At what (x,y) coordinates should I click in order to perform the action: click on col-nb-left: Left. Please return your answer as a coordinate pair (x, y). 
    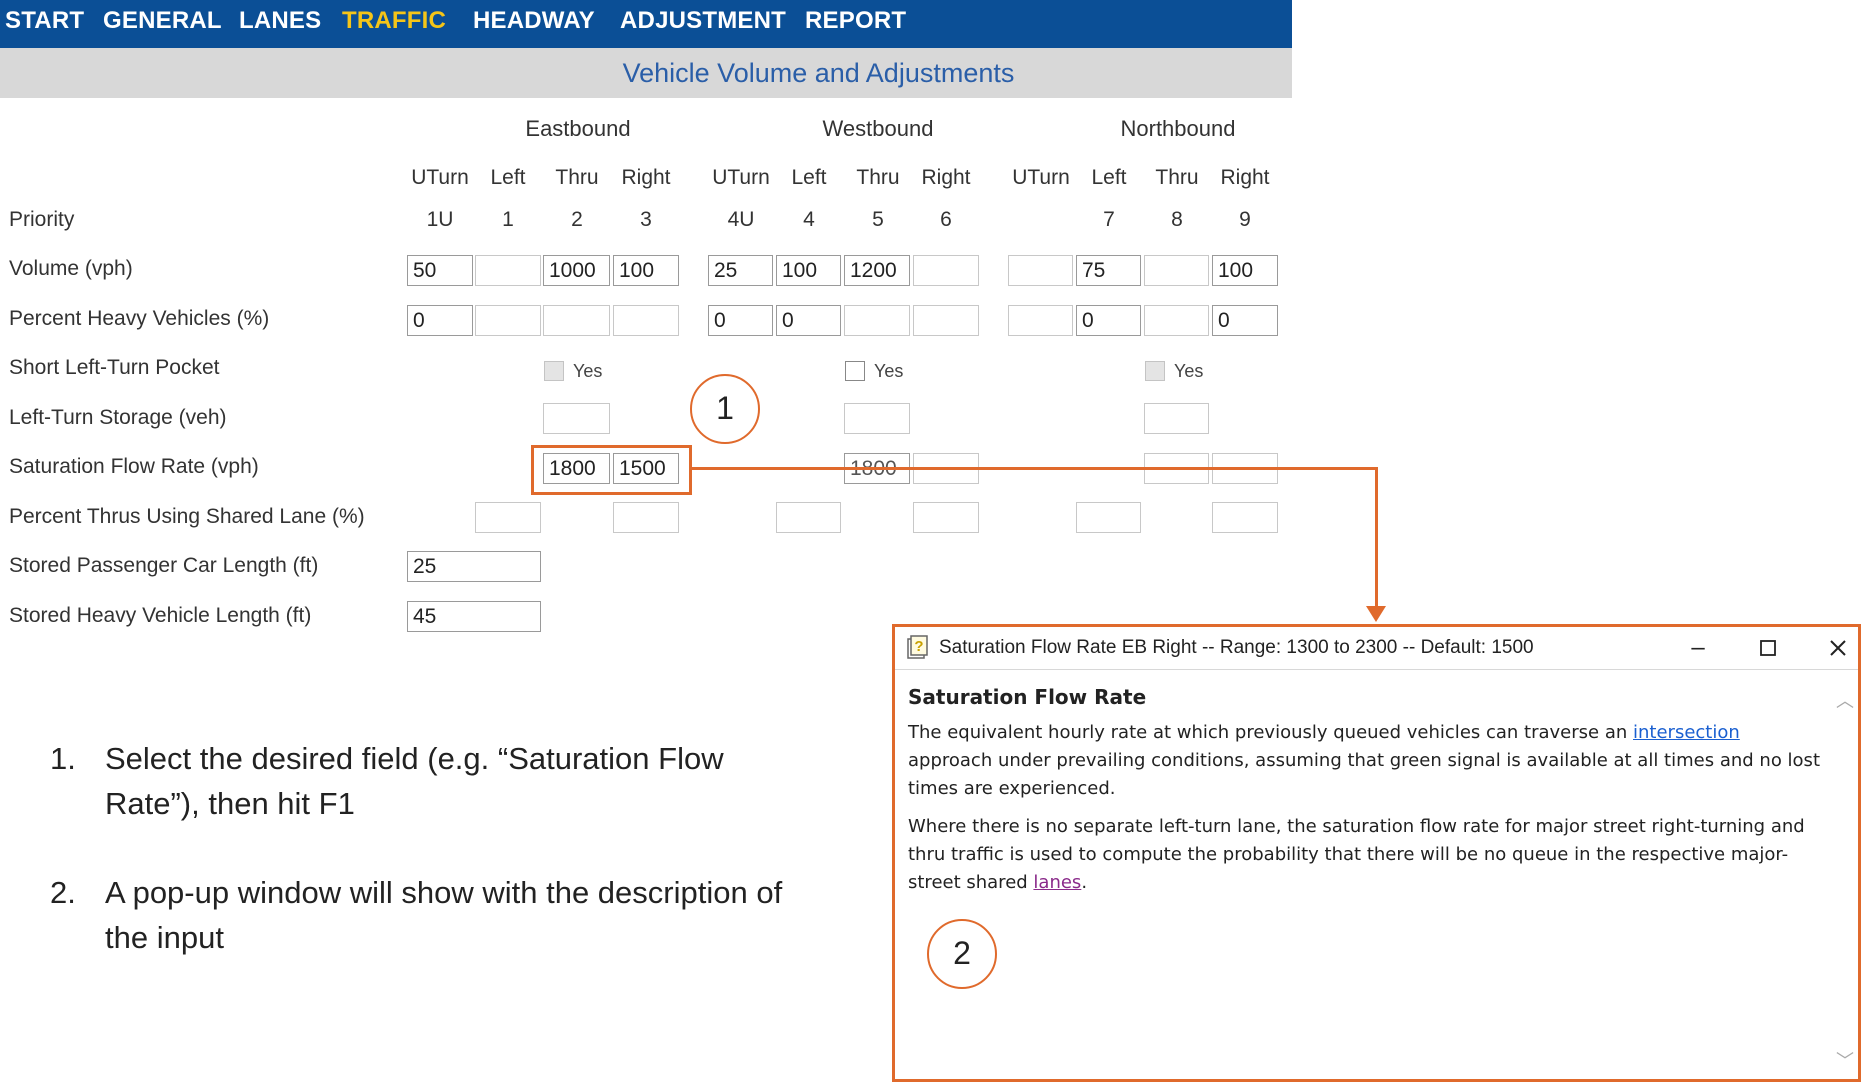
    Looking at the image, I should click on (1109, 177).